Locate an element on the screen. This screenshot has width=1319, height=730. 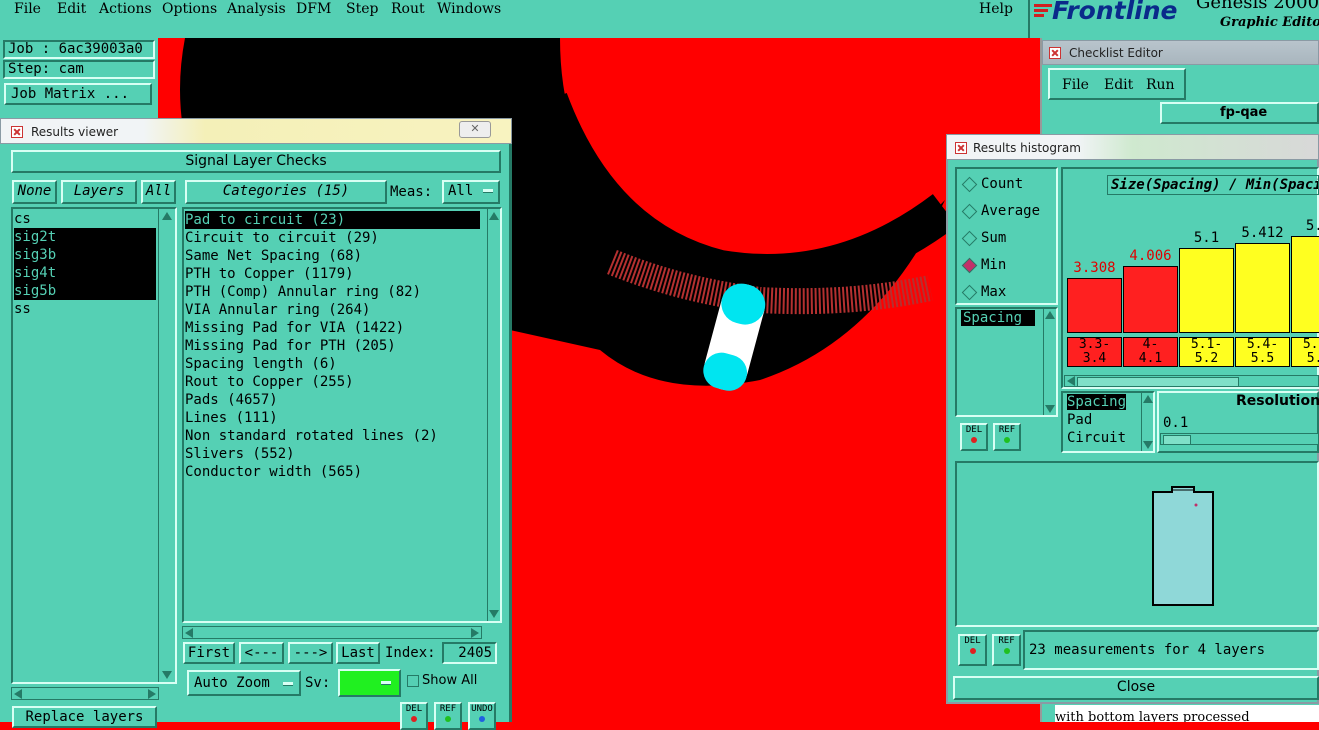
job-label: Job : 6ac39003a0 is located at coordinates (79, 49).